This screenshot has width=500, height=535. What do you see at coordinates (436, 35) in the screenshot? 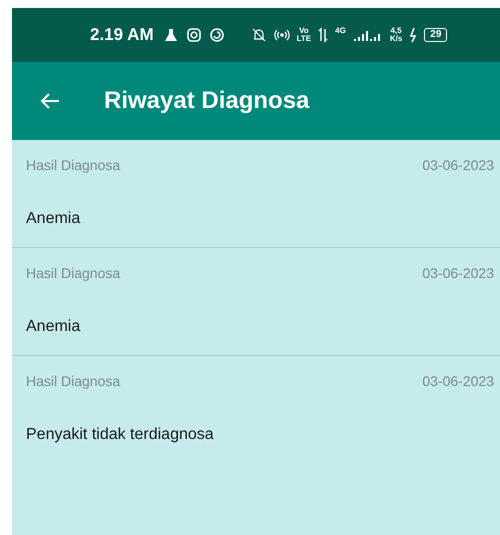
I see `battery-level: 29` at bounding box center [436, 35].